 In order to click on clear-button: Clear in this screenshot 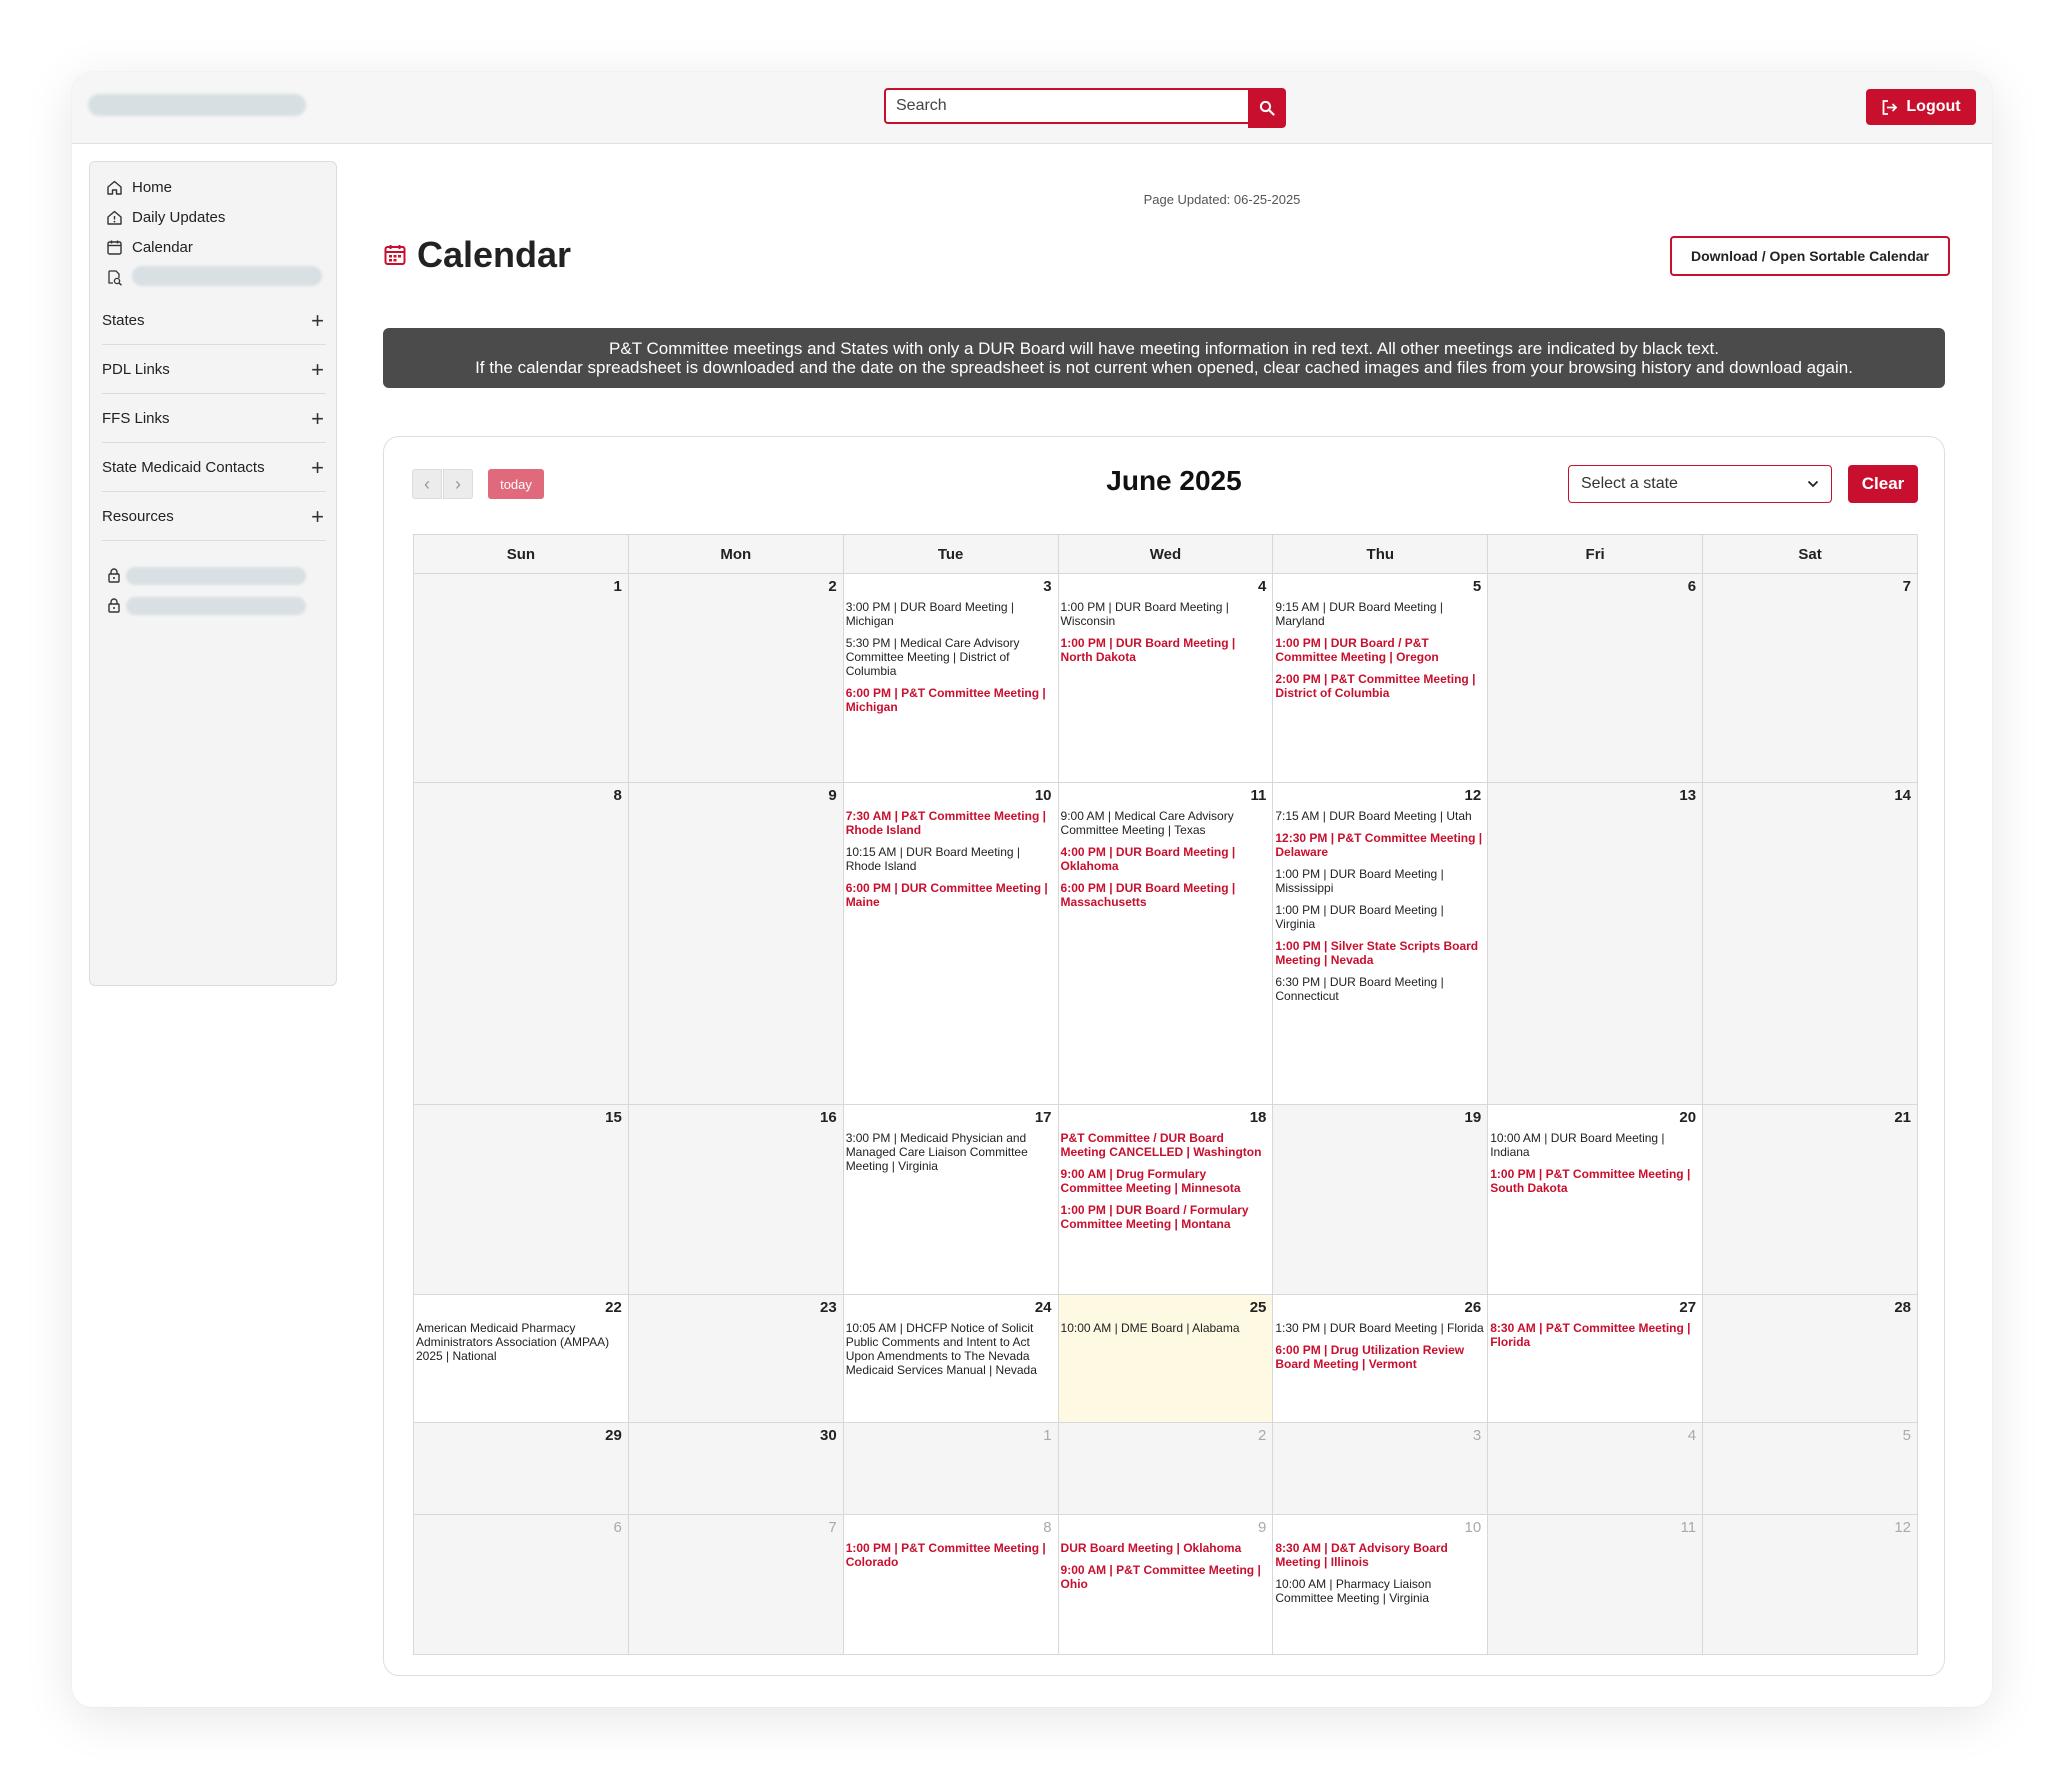, I will do `click(1883, 484)`.